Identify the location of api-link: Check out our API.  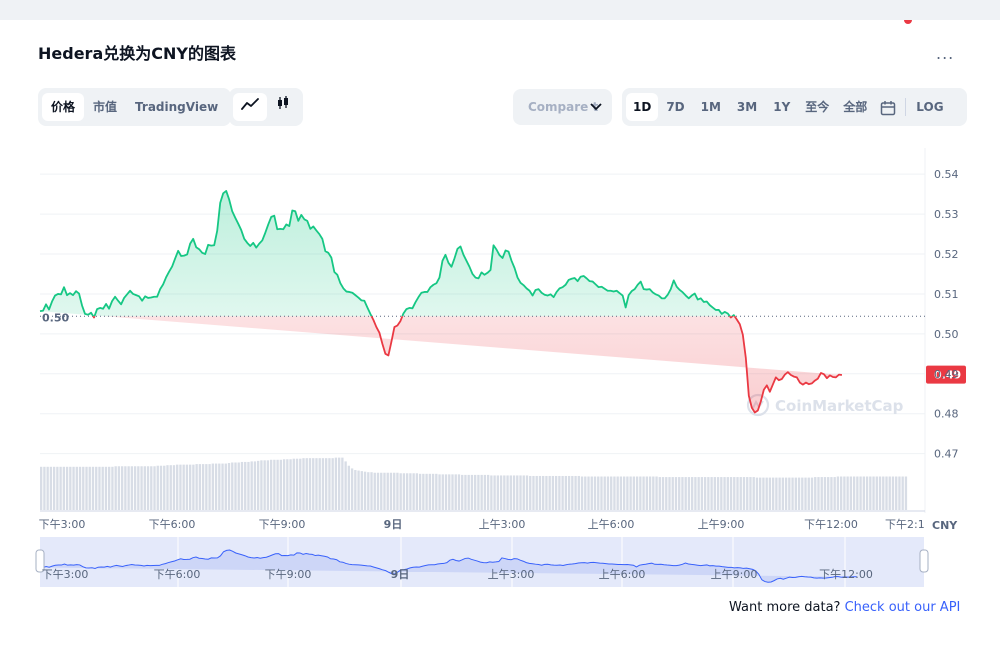
(903, 607).